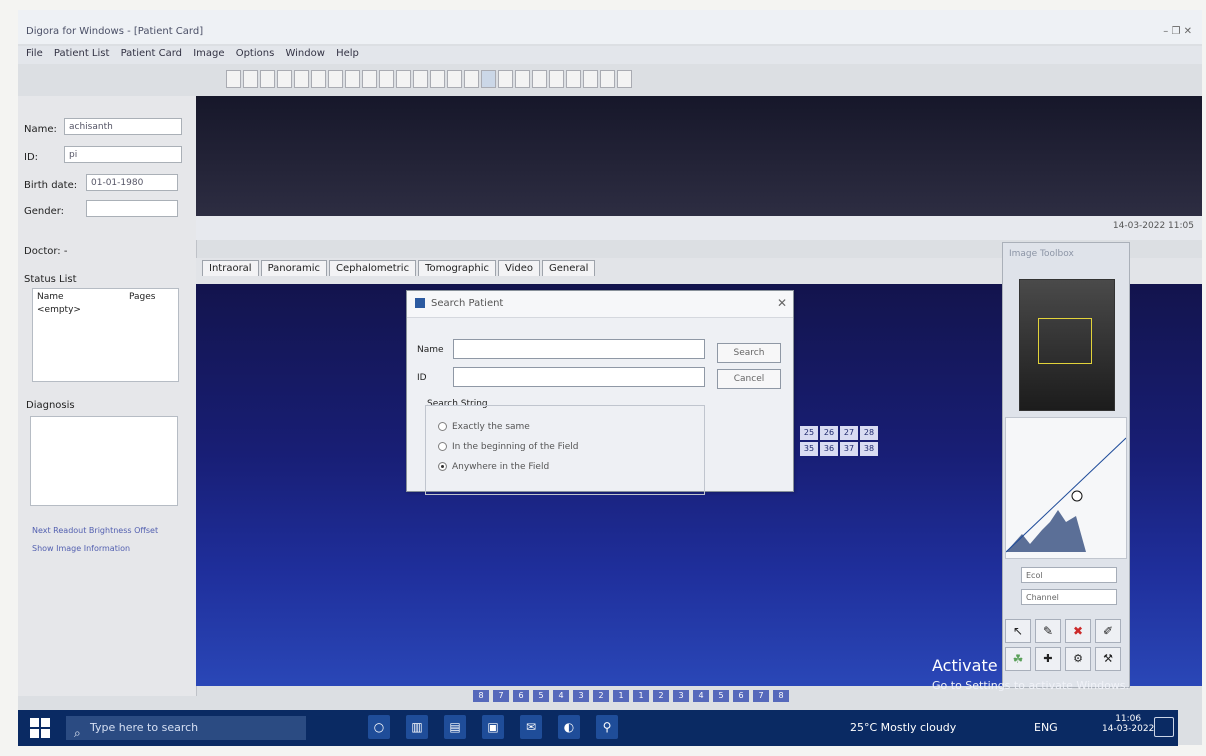 The height and width of the screenshot is (756, 1206). Describe the element at coordinates (40, 728) in the screenshot. I see `windows-start-icon` at that location.